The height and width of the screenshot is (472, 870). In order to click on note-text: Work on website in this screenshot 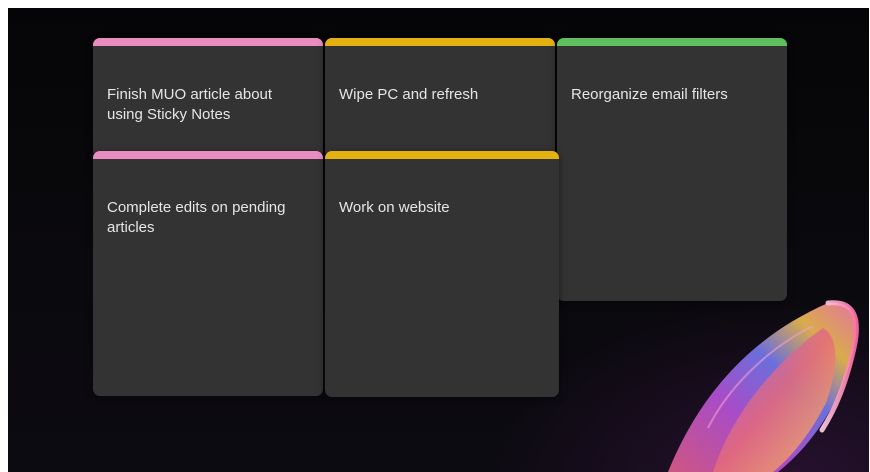, I will do `click(442, 208)`.